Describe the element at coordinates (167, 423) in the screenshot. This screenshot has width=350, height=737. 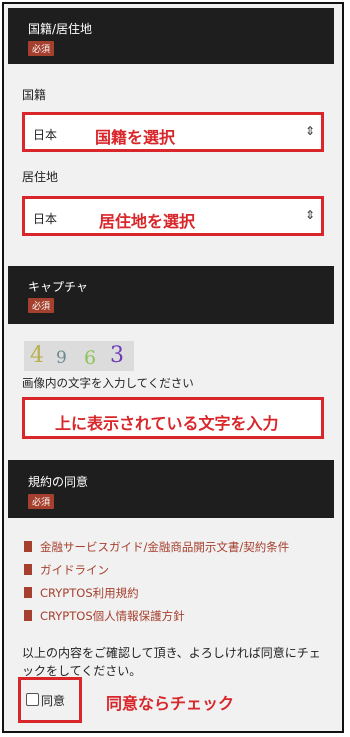
I see `captcha-annotation: 上に表示されている文字を入力` at that location.